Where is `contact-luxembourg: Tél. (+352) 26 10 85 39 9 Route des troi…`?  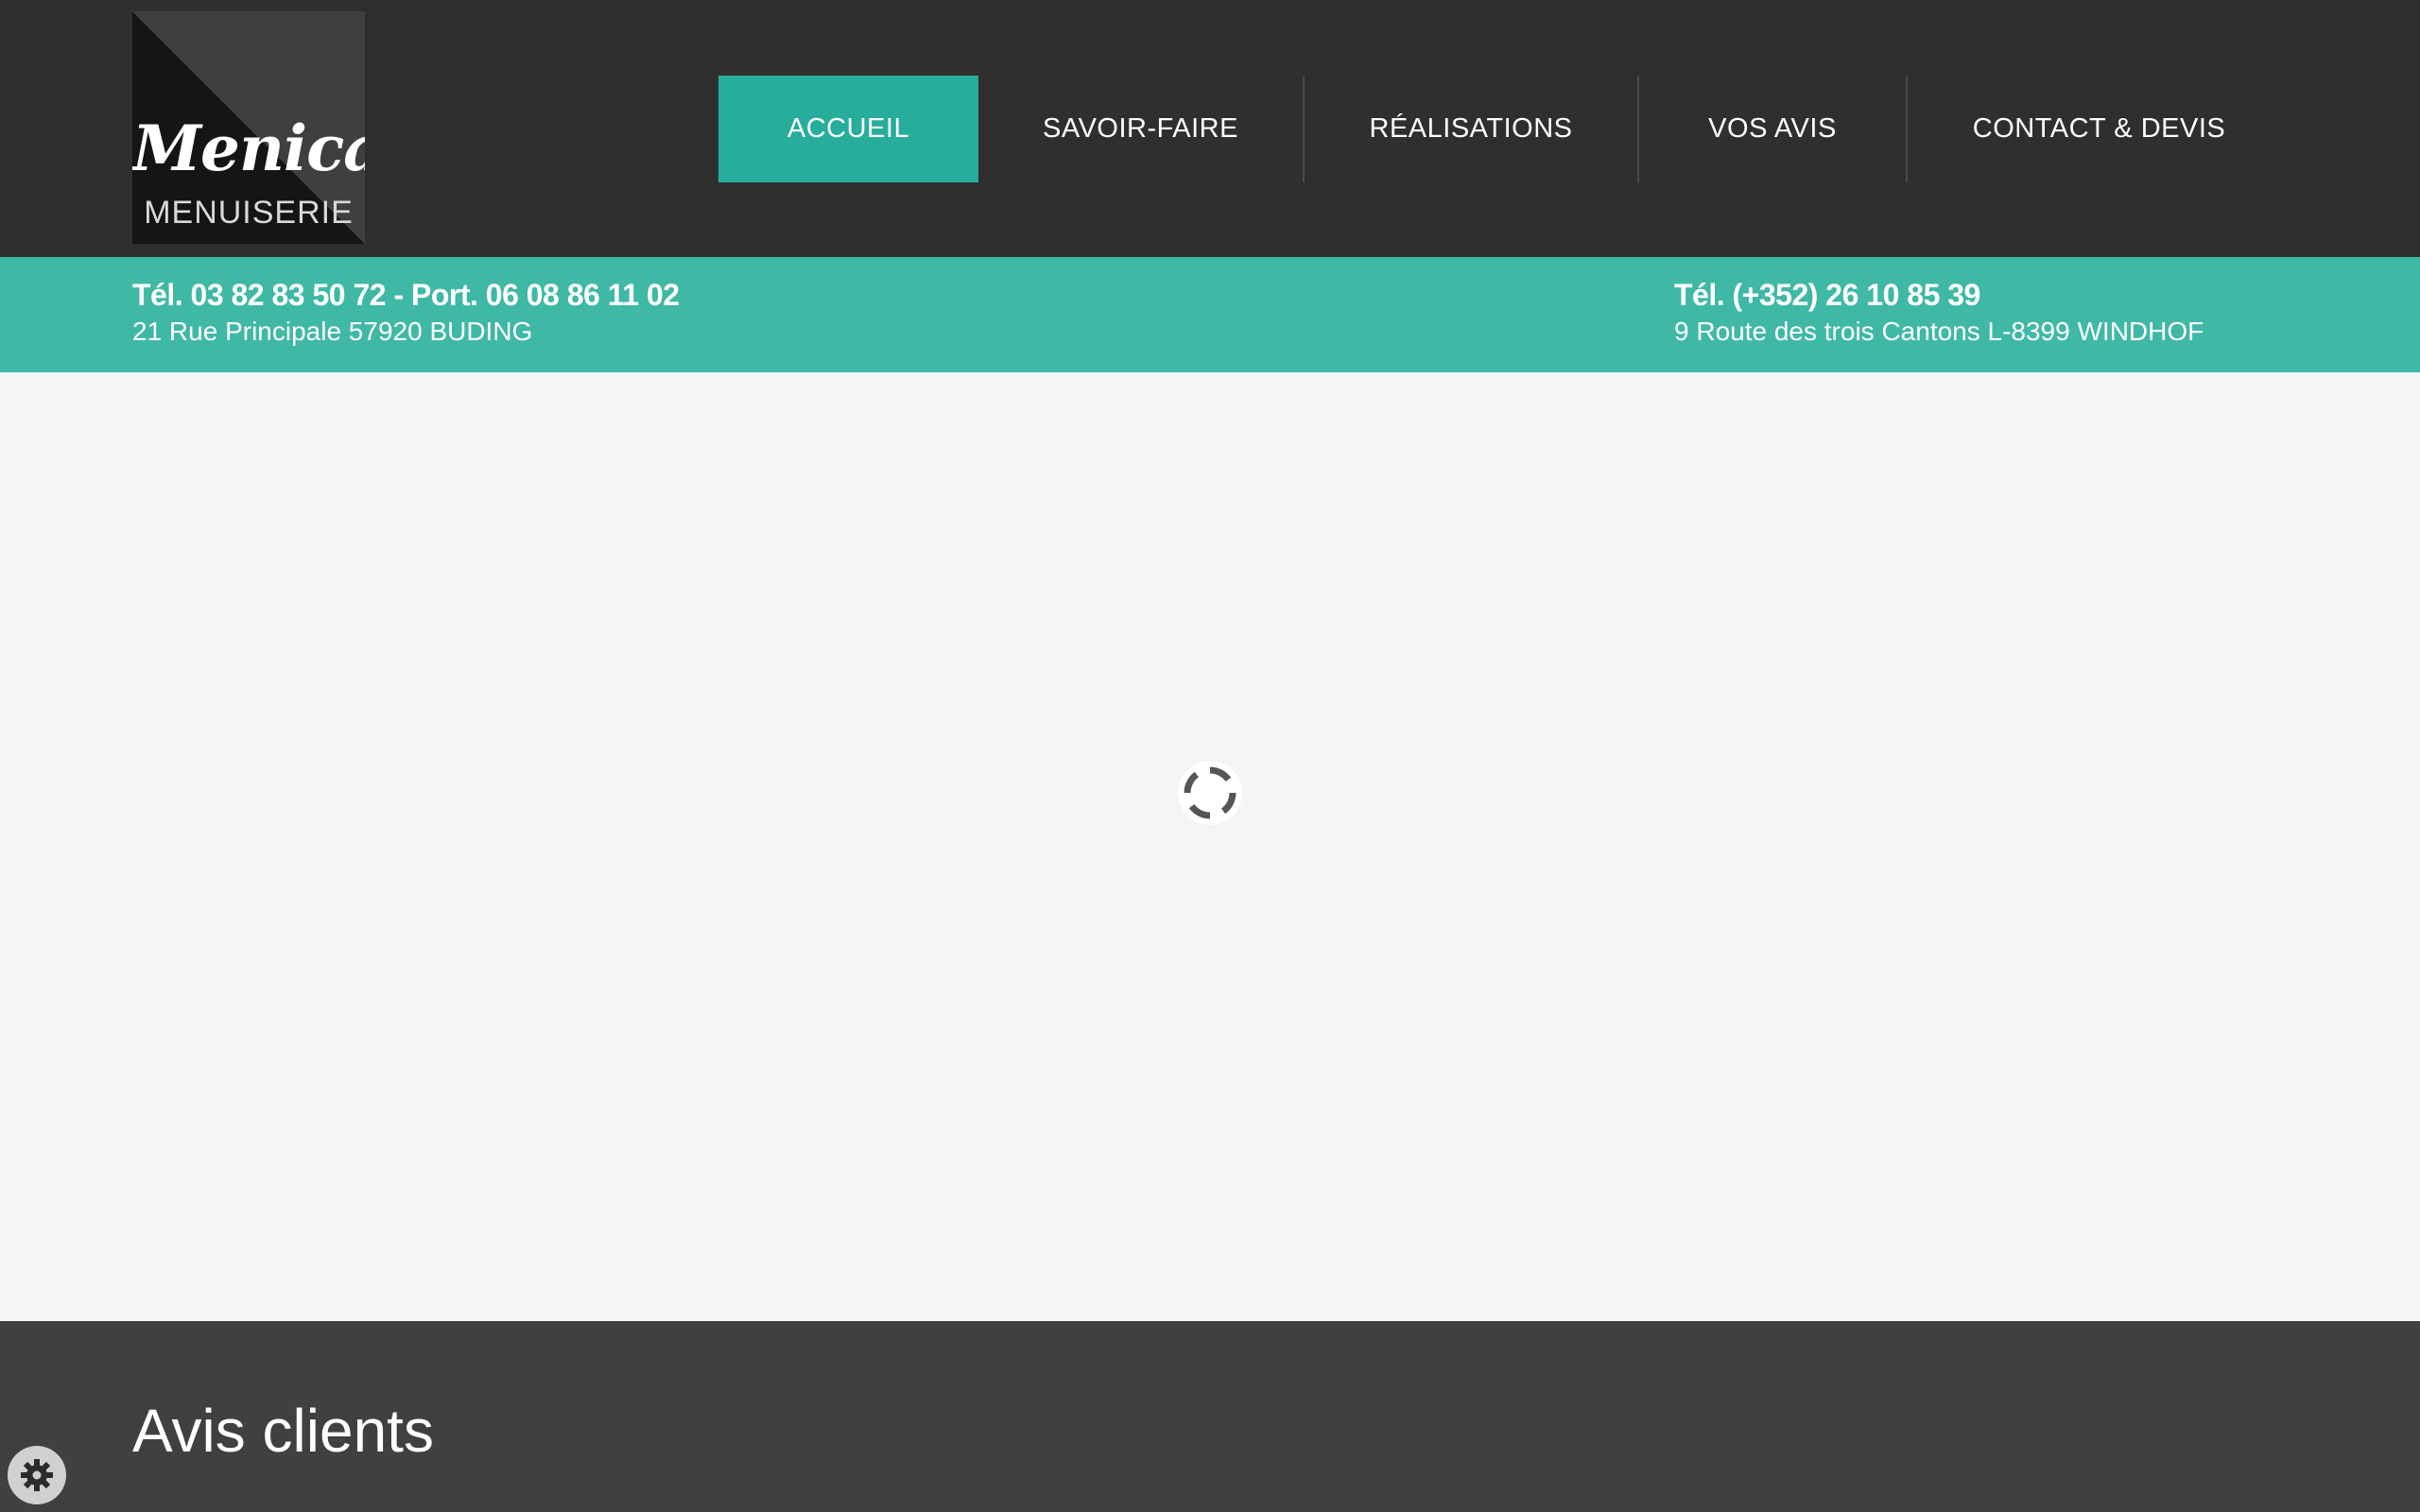 contact-luxembourg: Tél. (+352) 26 10 85 39 9 Route des troi… is located at coordinates (1939, 313).